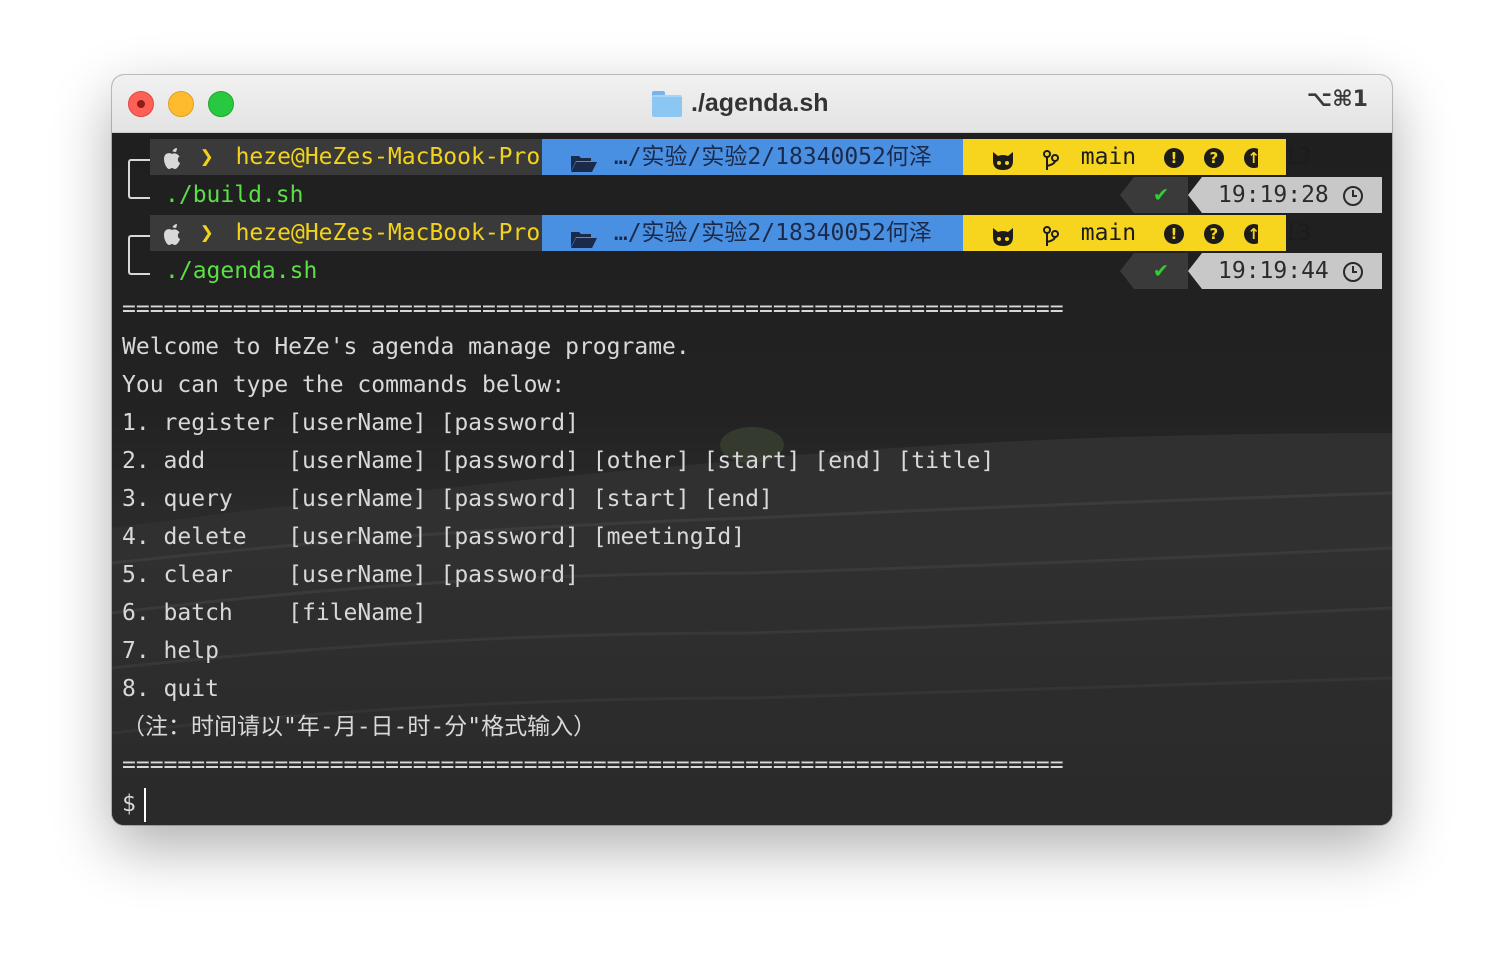 The width and height of the screenshot is (1504, 974). I want to click on window-shortcut: ⌥⌘1, so click(1337, 99).